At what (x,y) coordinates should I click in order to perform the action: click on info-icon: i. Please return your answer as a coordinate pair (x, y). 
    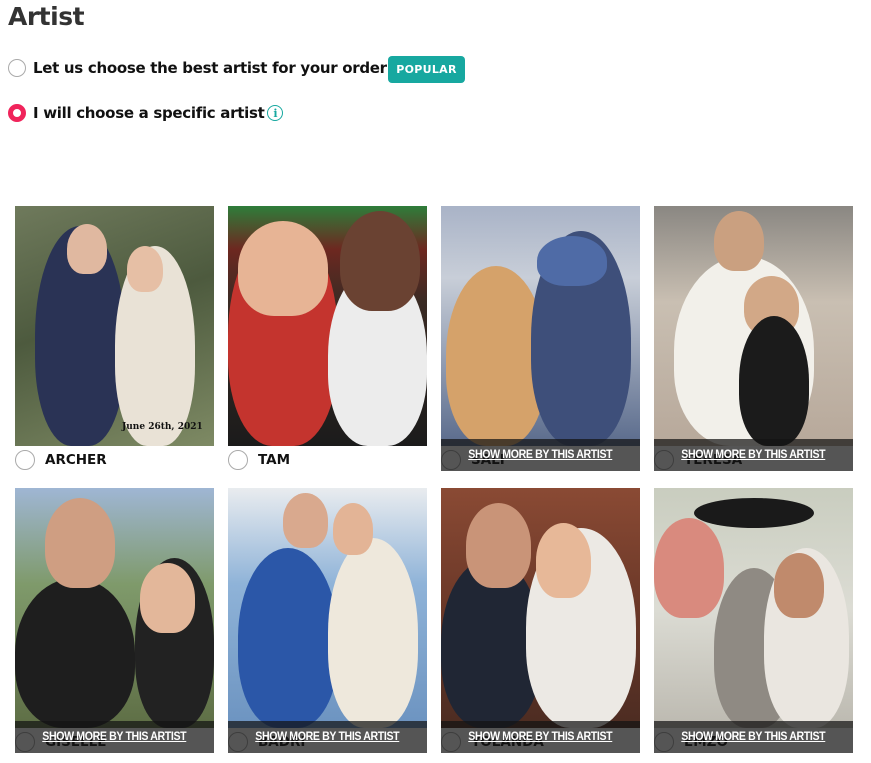
    Looking at the image, I should click on (275, 113).